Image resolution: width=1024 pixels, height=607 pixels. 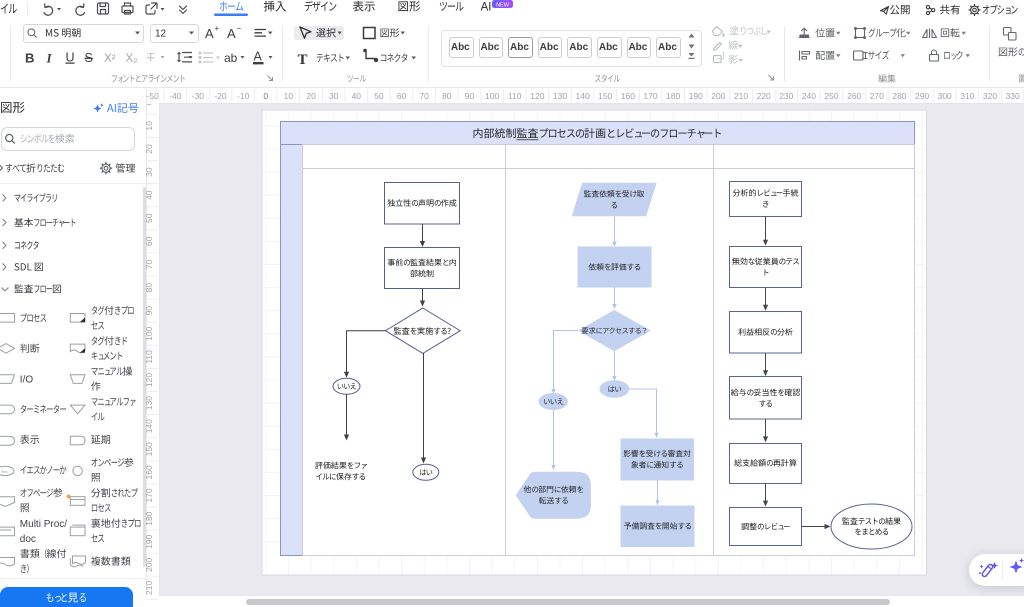 I want to click on svg-text: AI, so click(x=486, y=8).